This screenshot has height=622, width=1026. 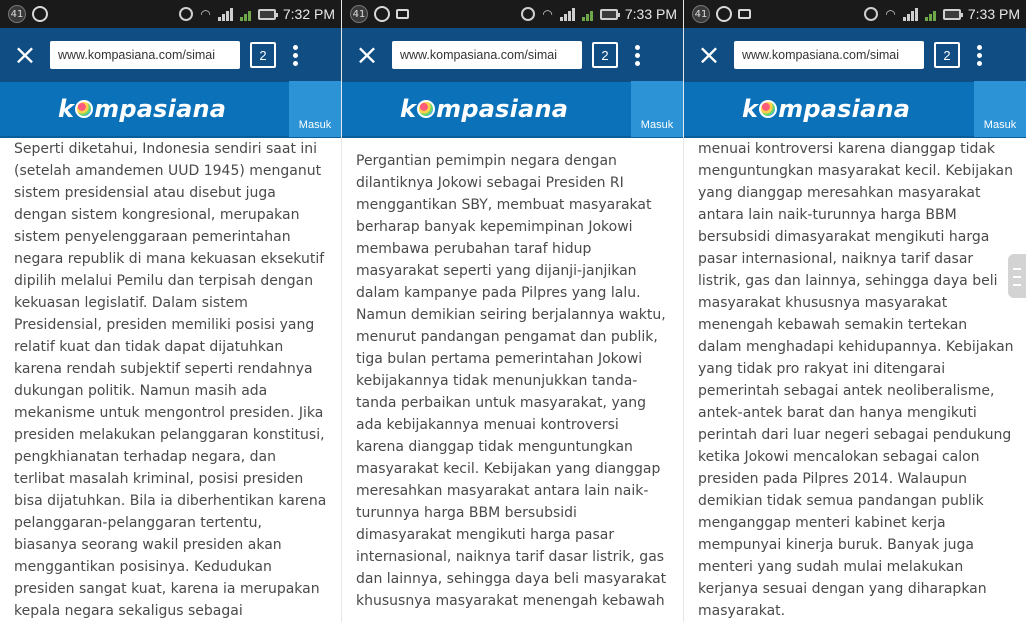 I want to click on side-menu-tab-icon, so click(x=1017, y=276).